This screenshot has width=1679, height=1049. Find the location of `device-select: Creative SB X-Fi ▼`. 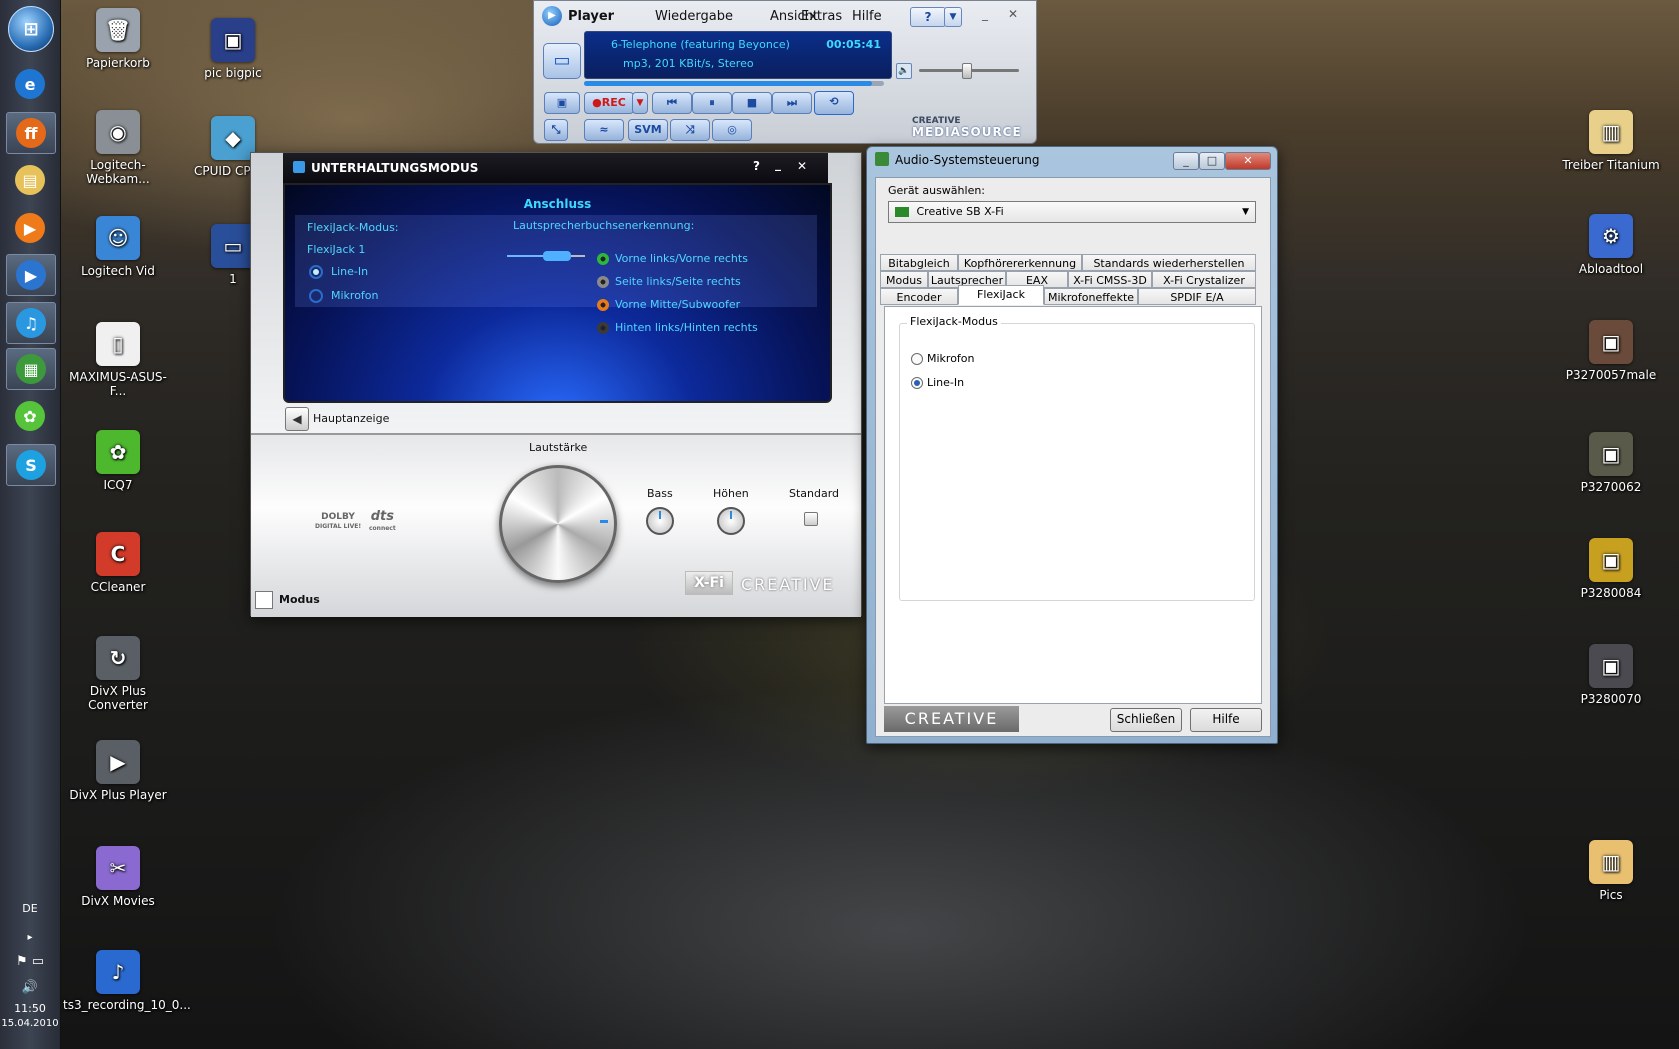

device-select: Creative SB X-Fi ▼ is located at coordinates (1072, 212).